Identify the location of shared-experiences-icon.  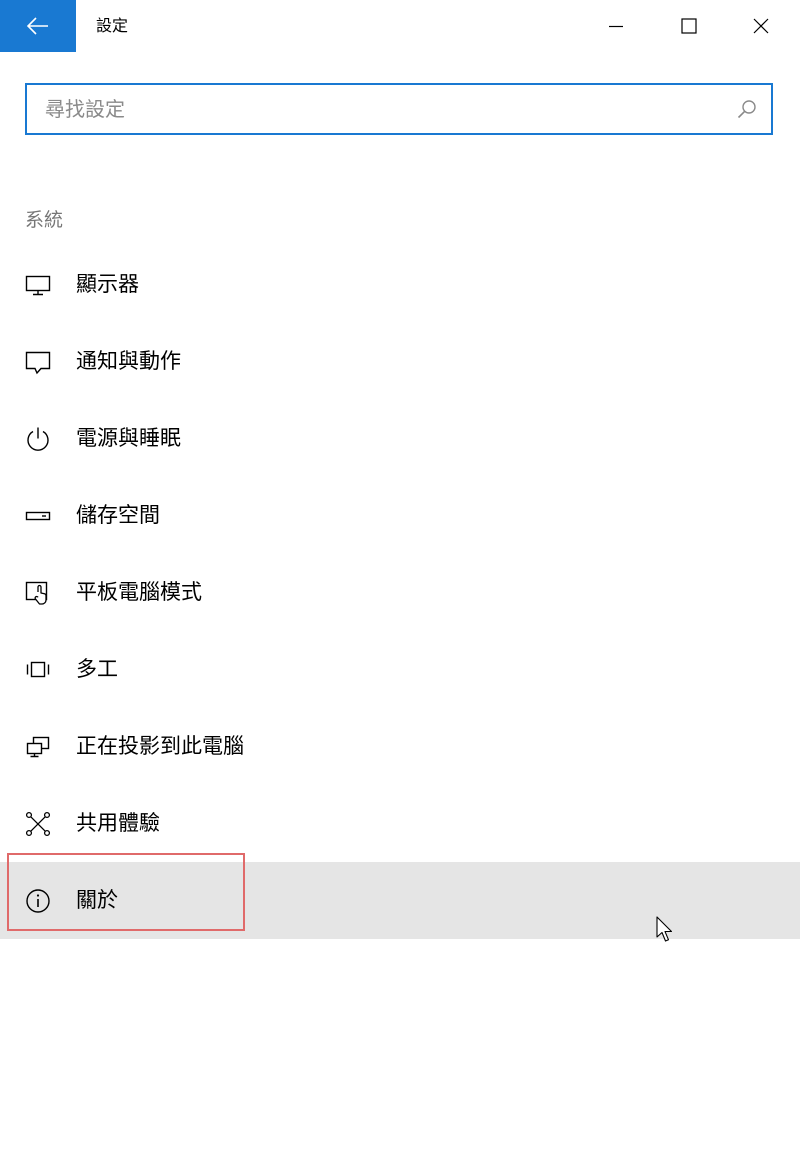
(38, 824).